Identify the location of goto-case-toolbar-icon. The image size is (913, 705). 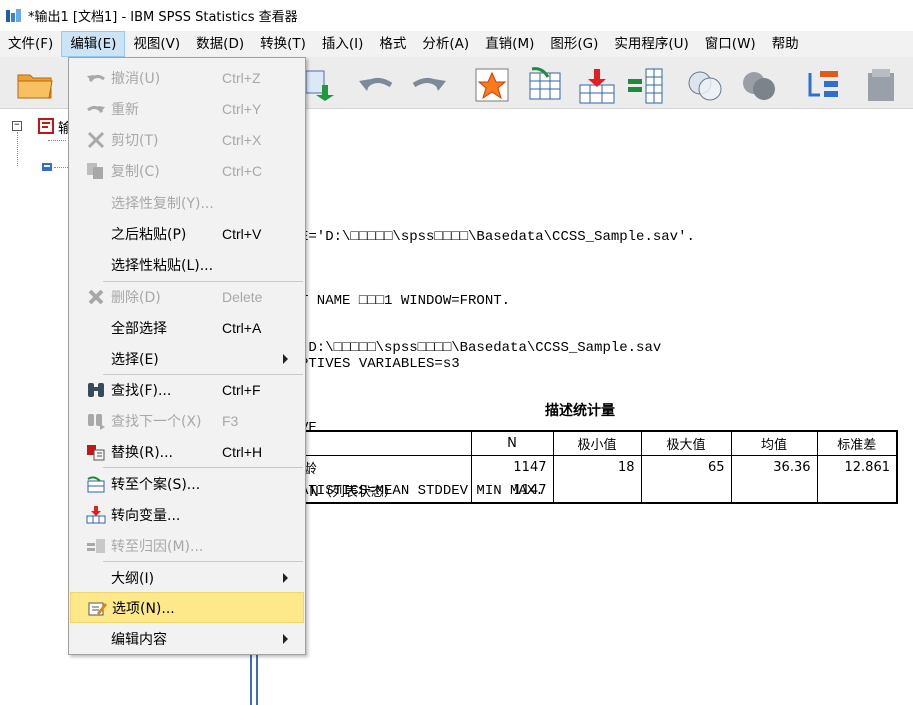
(545, 84).